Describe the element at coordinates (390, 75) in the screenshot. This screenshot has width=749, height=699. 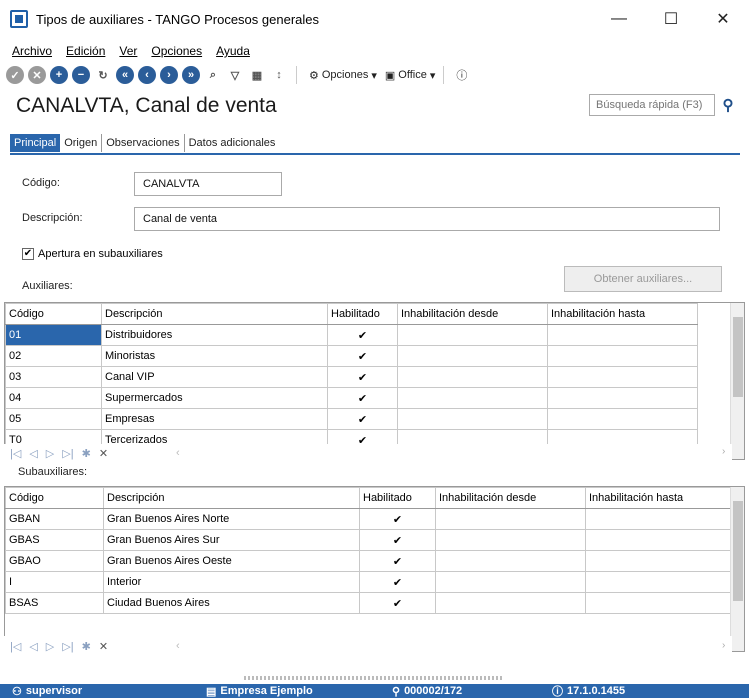
I see `office-icon: ▣` at that location.